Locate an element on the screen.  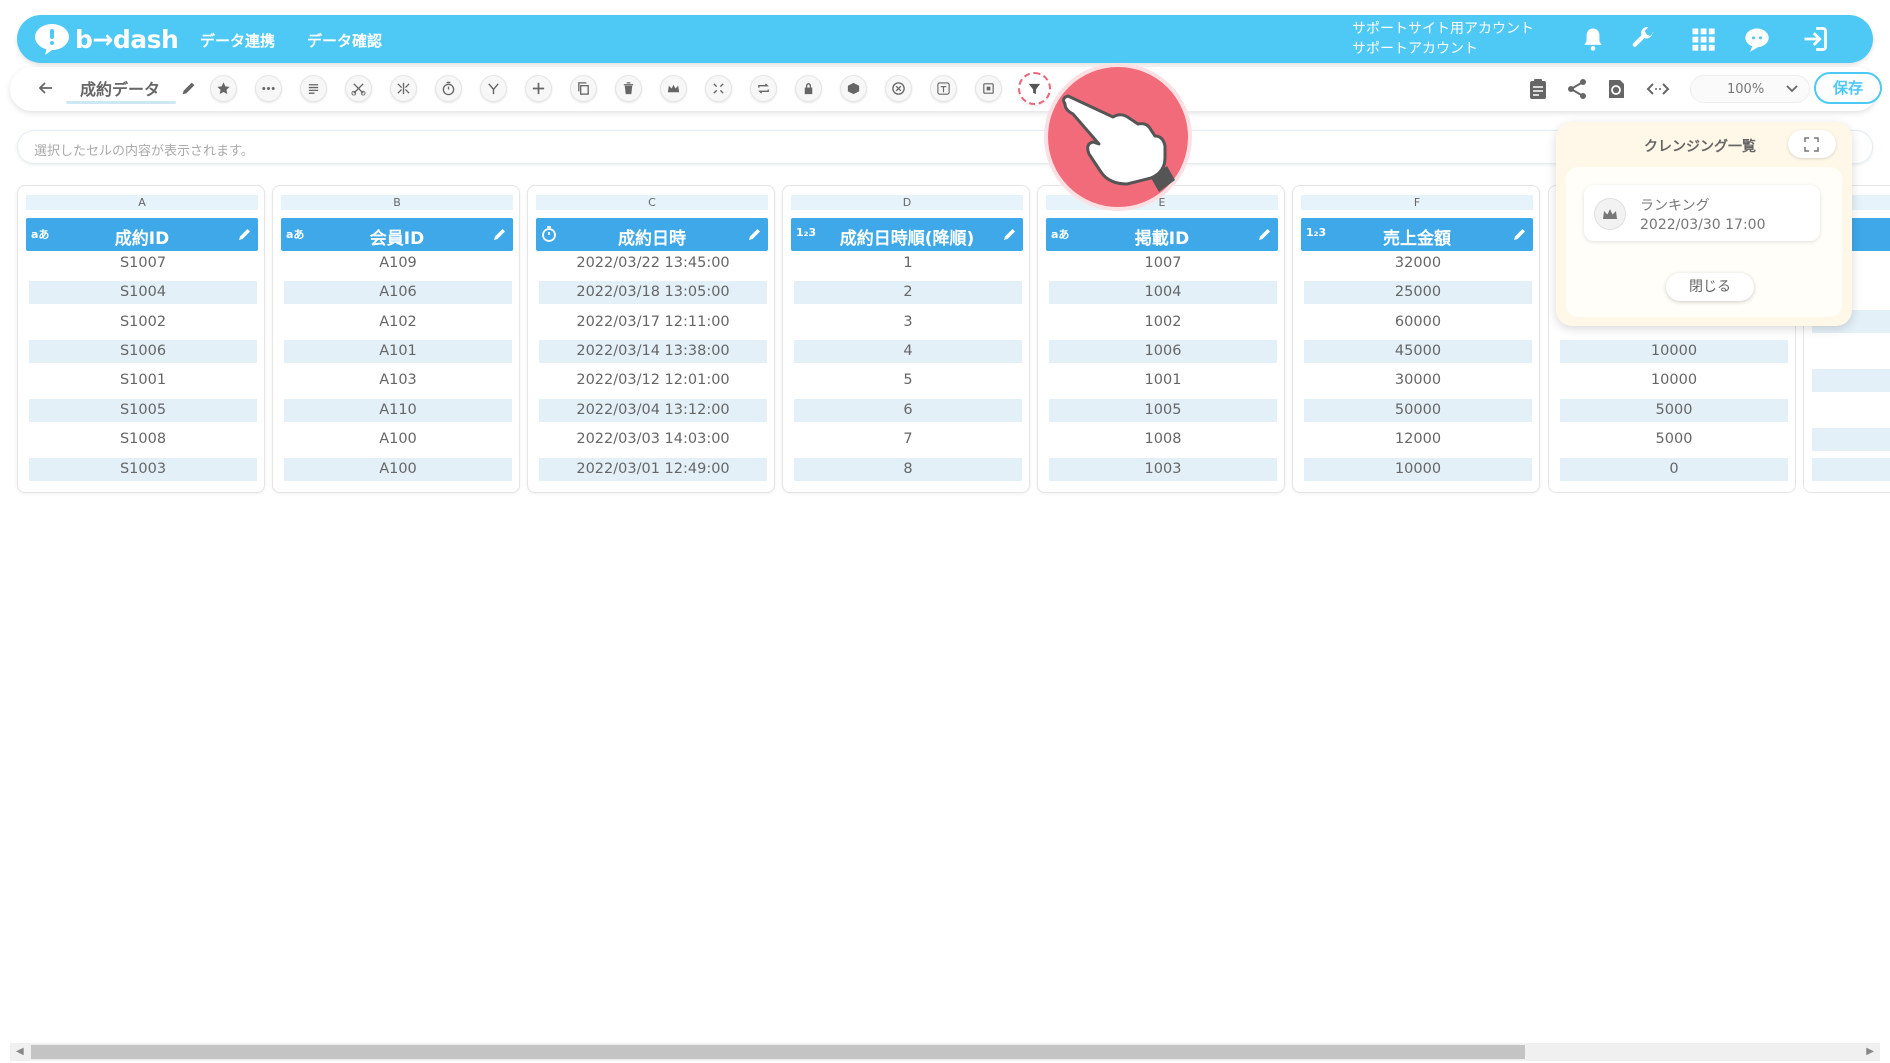
table-cell: S1005 is located at coordinates (143, 410).